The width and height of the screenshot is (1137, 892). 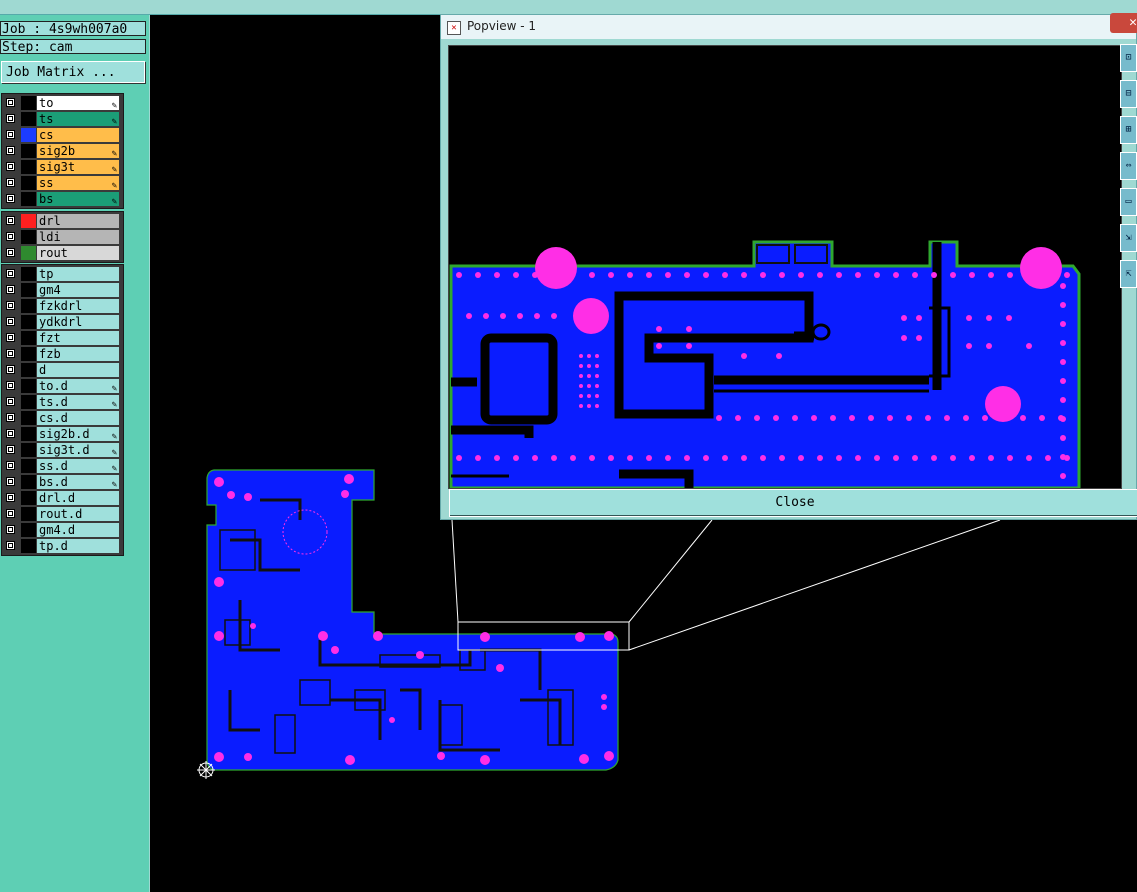 I want to click on close-window-button: ✕, so click(x=1123, y=23).